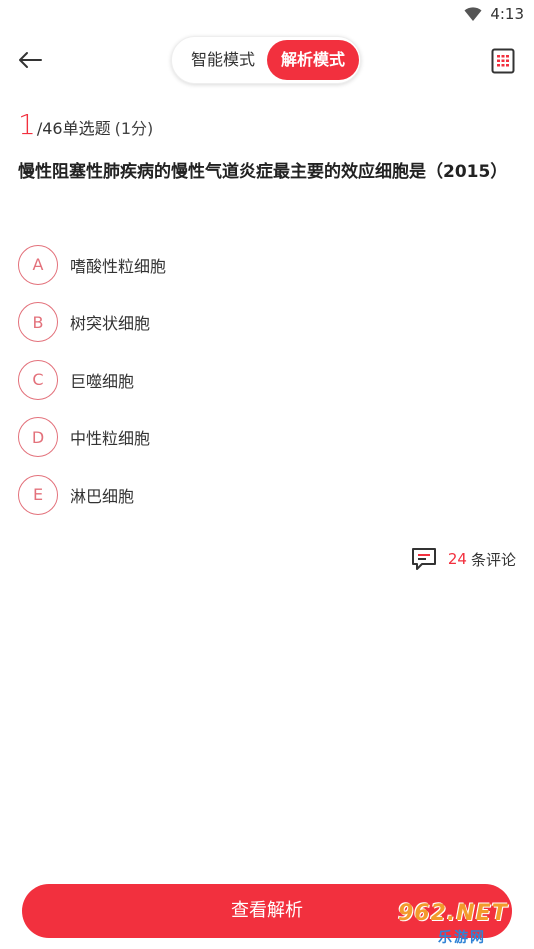 The width and height of the screenshot is (534, 949). I want to click on wifi-icon, so click(473, 14).